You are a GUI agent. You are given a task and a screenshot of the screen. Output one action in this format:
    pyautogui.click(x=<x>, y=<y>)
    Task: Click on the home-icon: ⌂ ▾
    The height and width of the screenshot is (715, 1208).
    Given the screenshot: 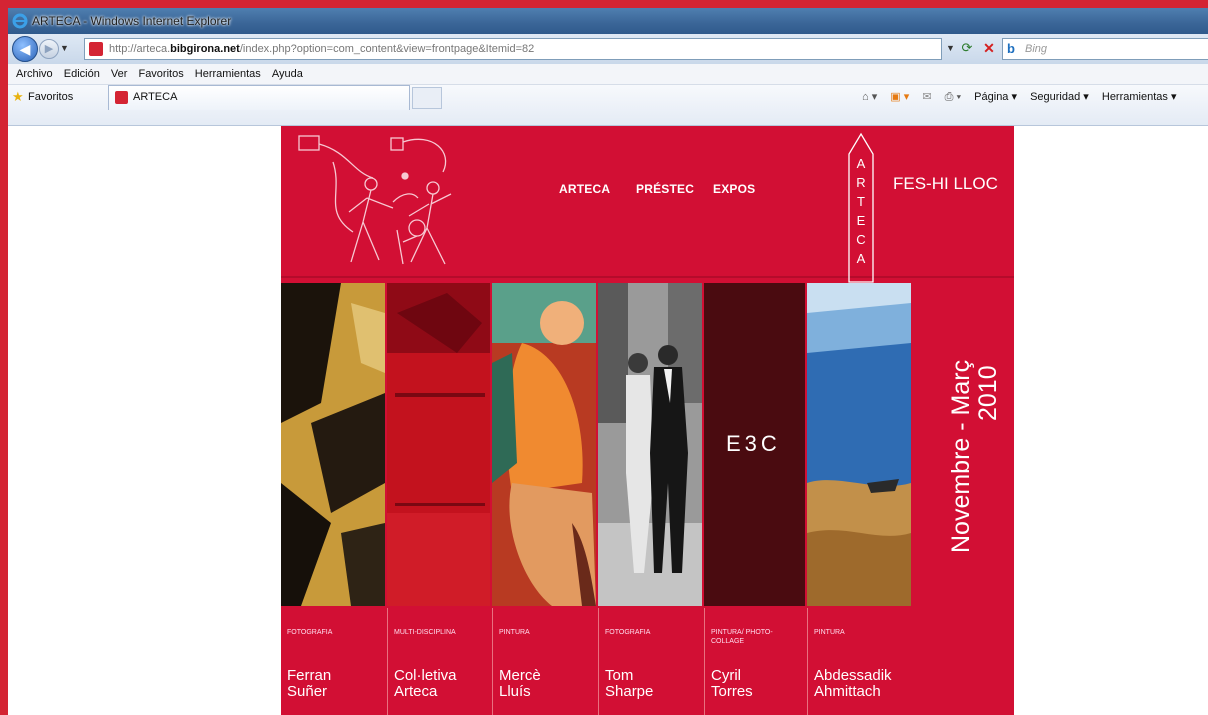 What is the action you would take?
    pyautogui.click(x=869, y=97)
    